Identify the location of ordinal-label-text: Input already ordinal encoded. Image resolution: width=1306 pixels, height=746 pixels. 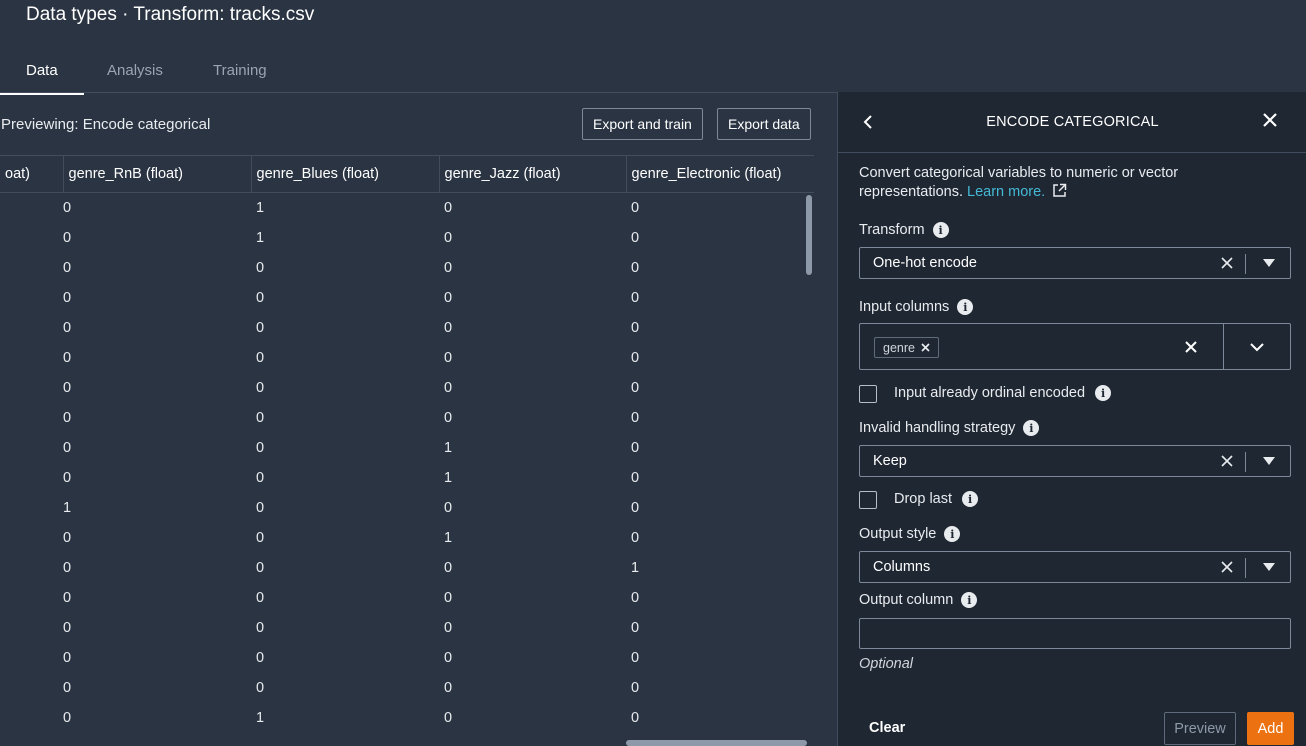
(990, 393).